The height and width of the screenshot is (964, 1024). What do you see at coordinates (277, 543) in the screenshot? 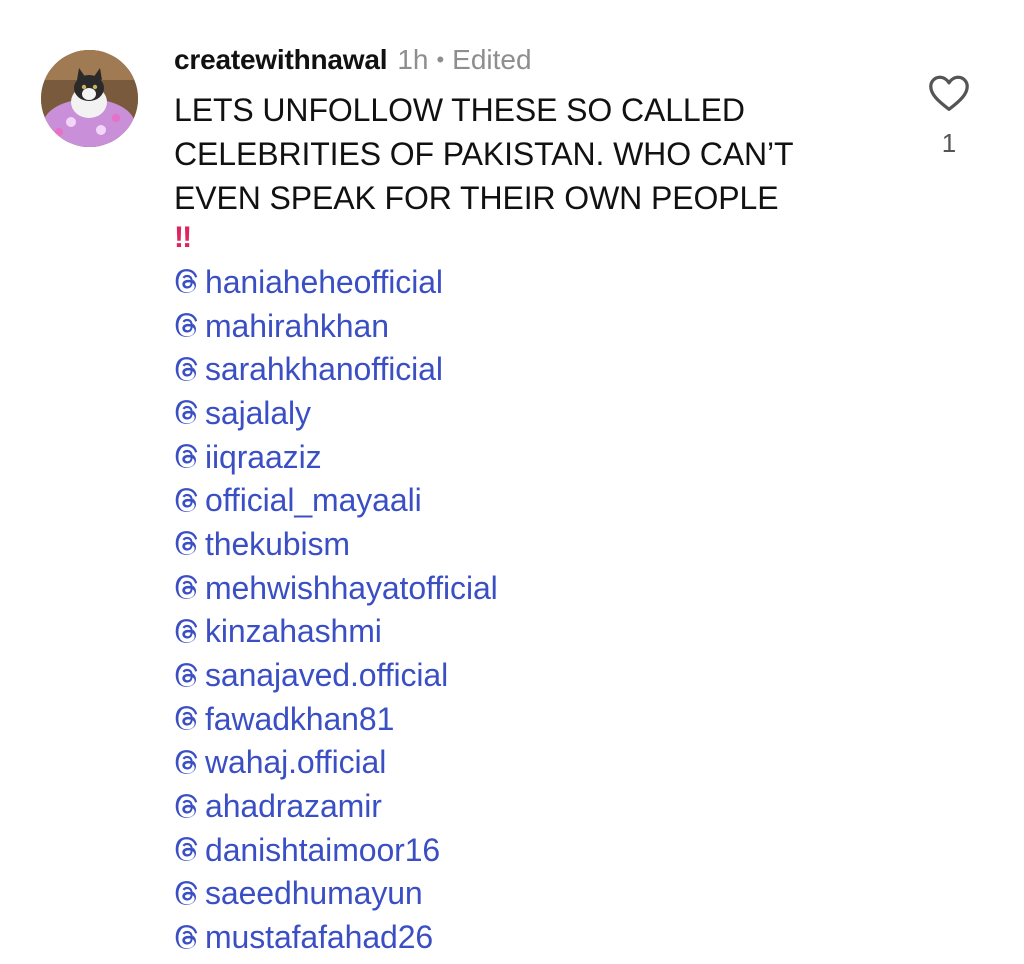
I see `mention-handle: thekubism` at bounding box center [277, 543].